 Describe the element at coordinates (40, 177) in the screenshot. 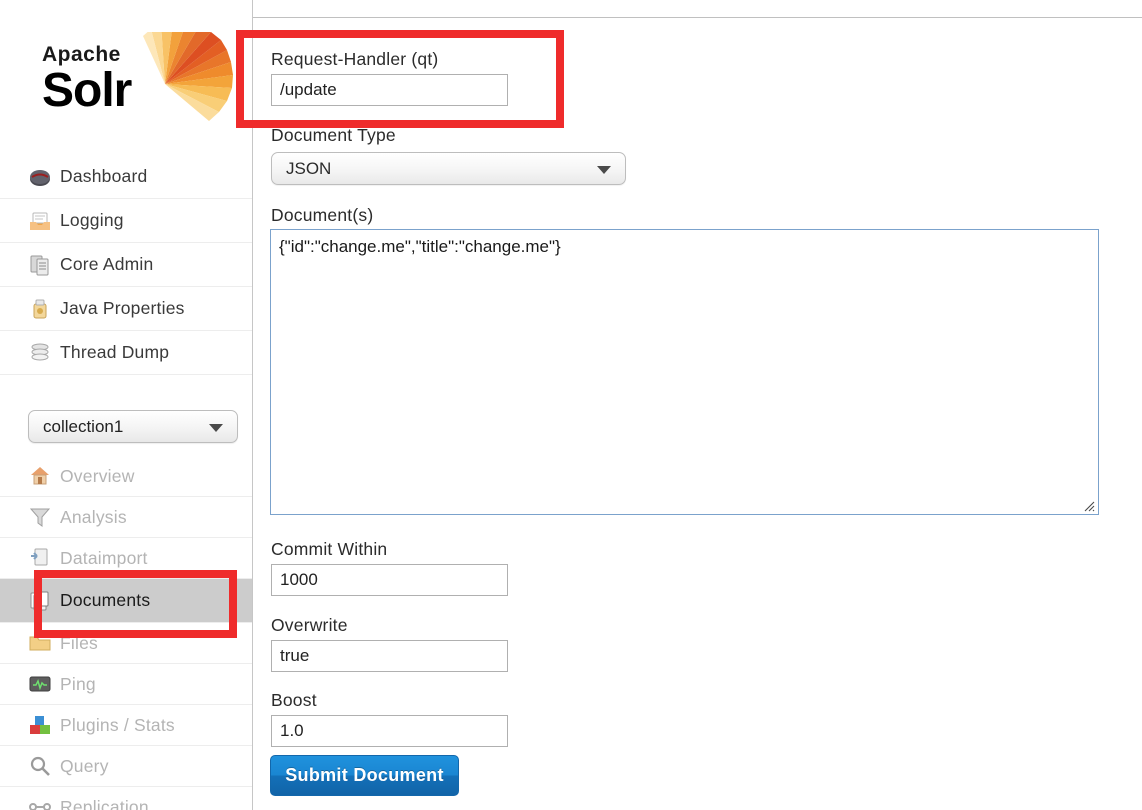

I see `dashboard-icon` at that location.